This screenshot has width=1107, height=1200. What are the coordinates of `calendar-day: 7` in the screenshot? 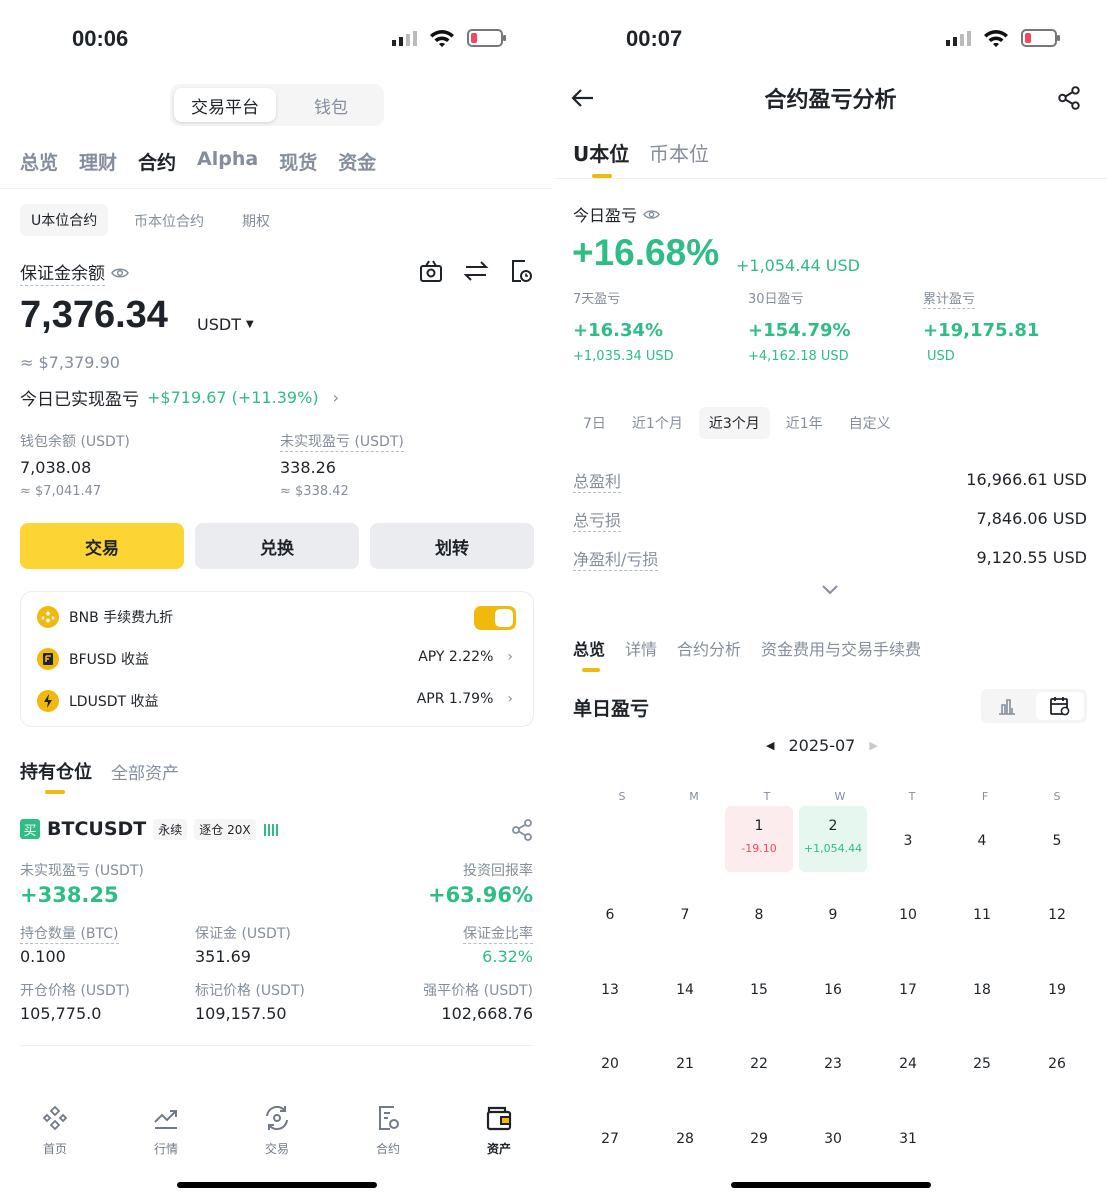 It's located at (685, 915).